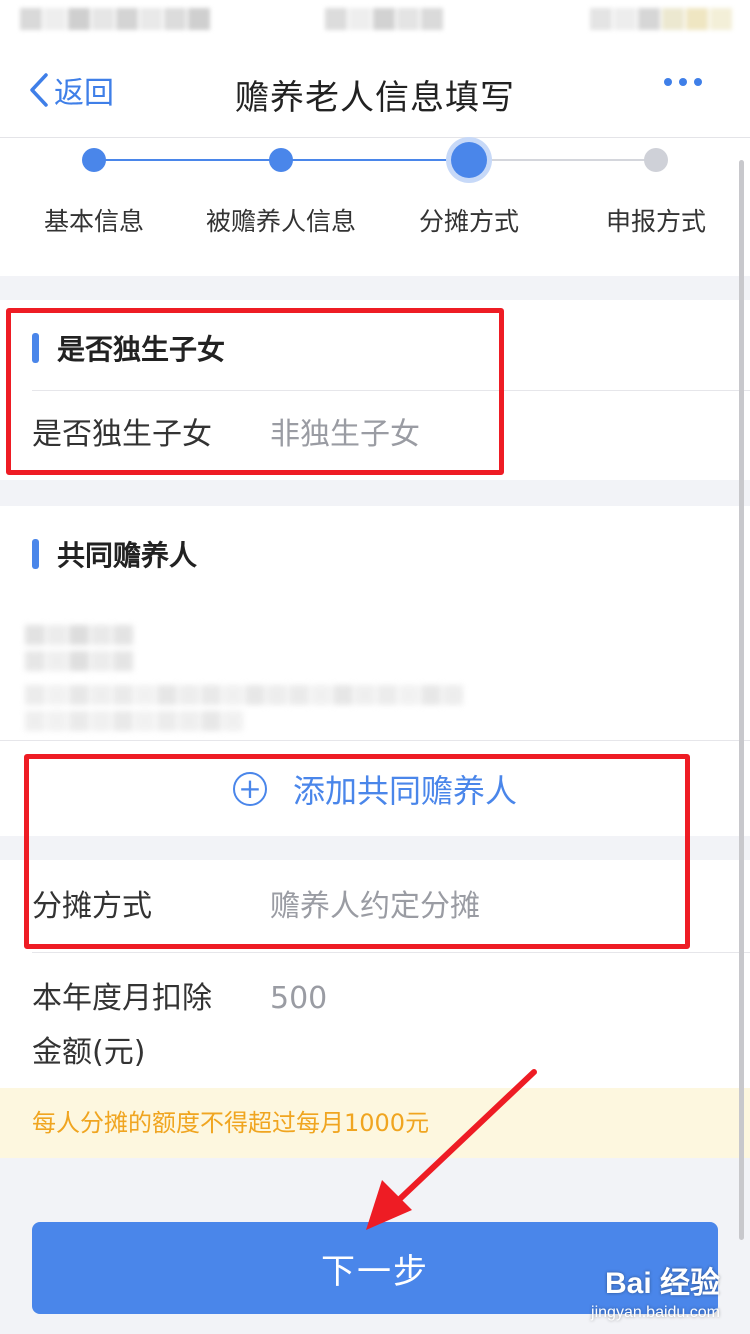 The image size is (750, 1334). I want to click on monthly-deduction-input: 500, so click(298, 999).